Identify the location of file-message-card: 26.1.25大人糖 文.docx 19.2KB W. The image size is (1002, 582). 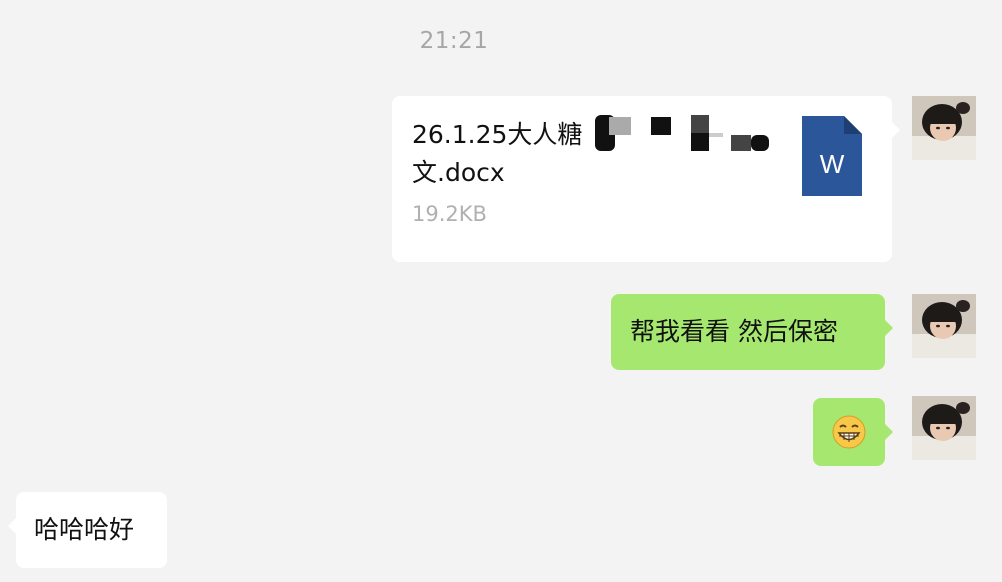
(646, 179).